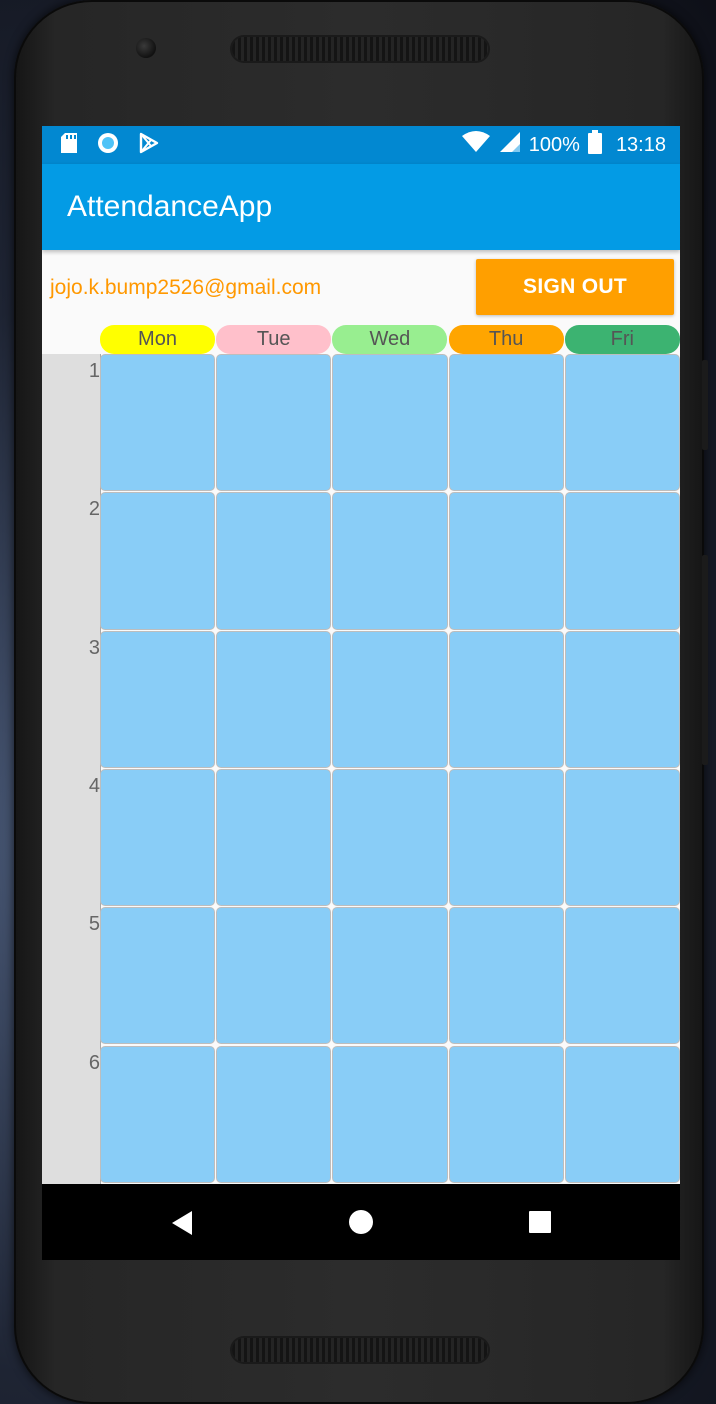 Image resolution: width=716 pixels, height=1404 pixels. I want to click on battery-icon, so click(594, 145).